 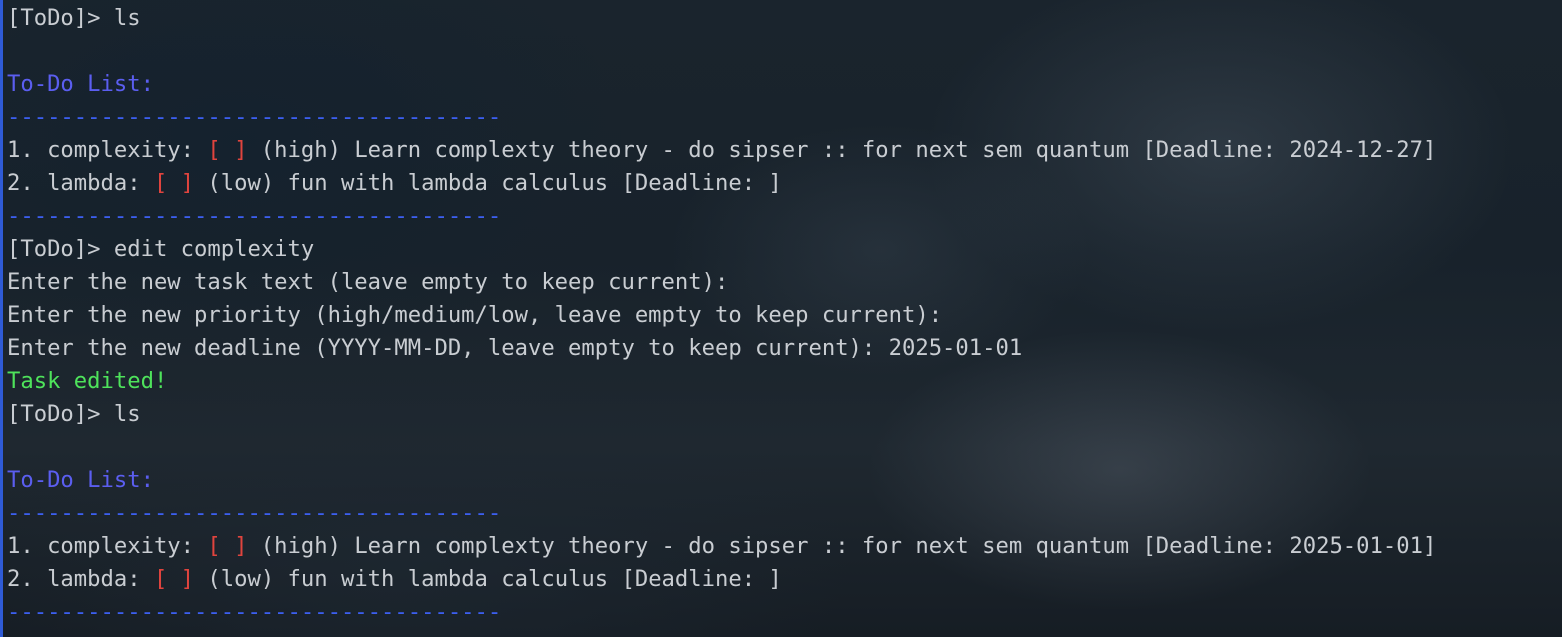 What do you see at coordinates (1, 318) in the screenshot?
I see `terminal-left-border` at bounding box center [1, 318].